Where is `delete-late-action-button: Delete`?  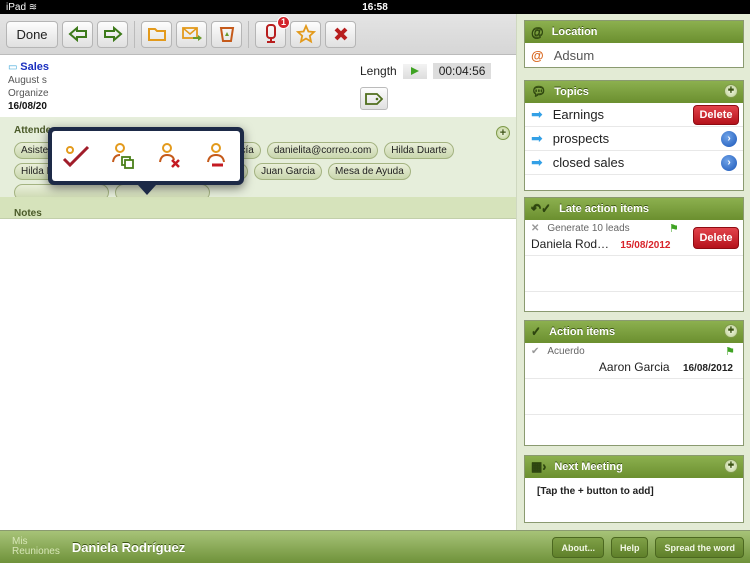
delete-late-action-button: Delete is located at coordinates (716, 238).